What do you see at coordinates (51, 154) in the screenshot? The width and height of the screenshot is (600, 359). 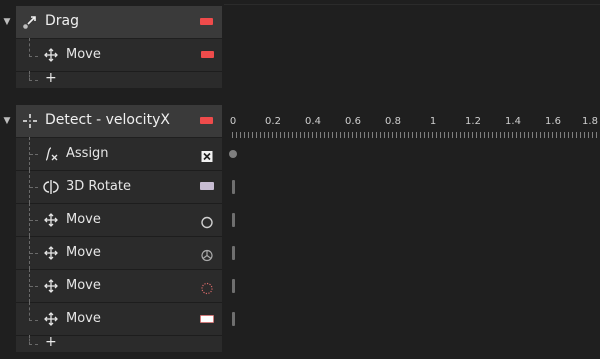 I see `assign-icon` at bounding box center [51, 154].